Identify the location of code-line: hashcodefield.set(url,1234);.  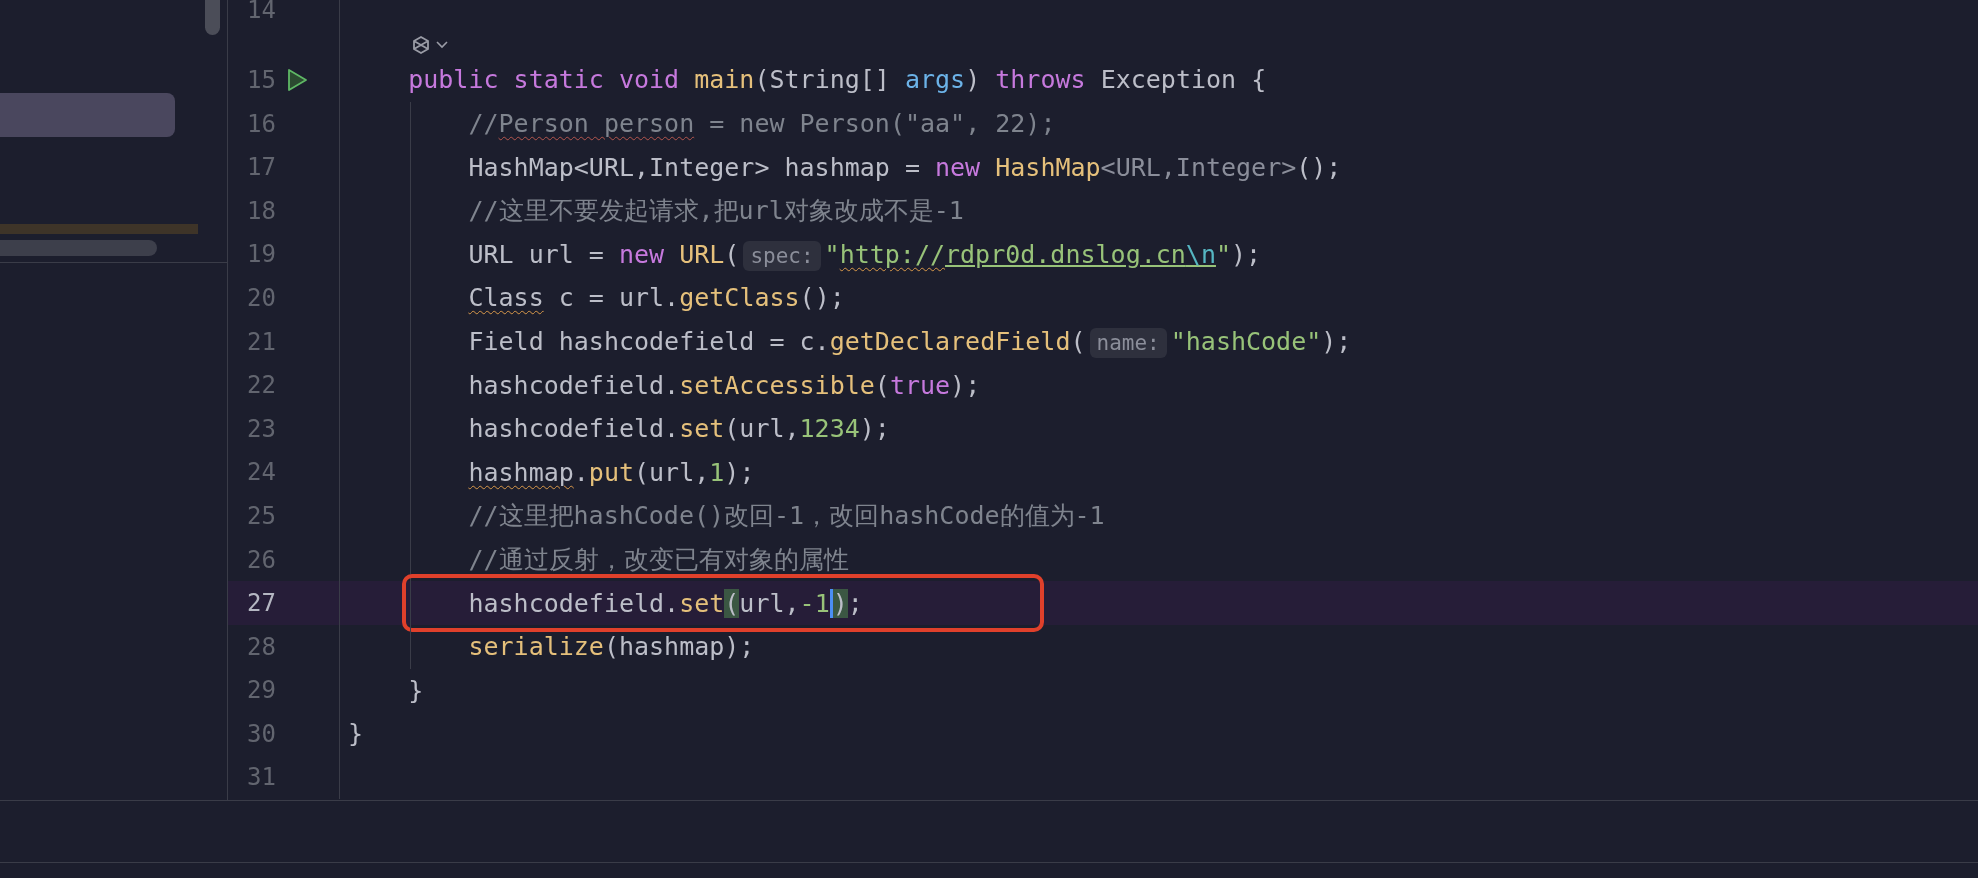
(678, 429).